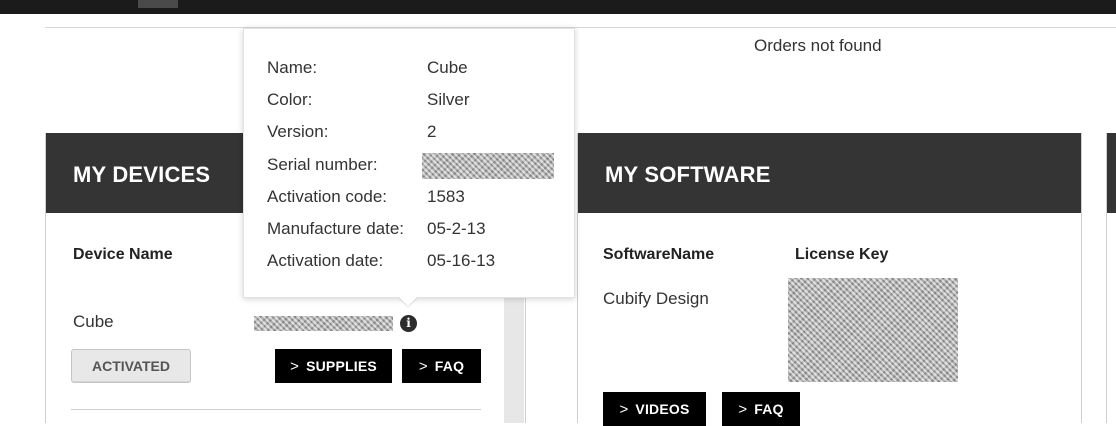  I want to click on videos-button: > VIDEOS, so click(654, 409).